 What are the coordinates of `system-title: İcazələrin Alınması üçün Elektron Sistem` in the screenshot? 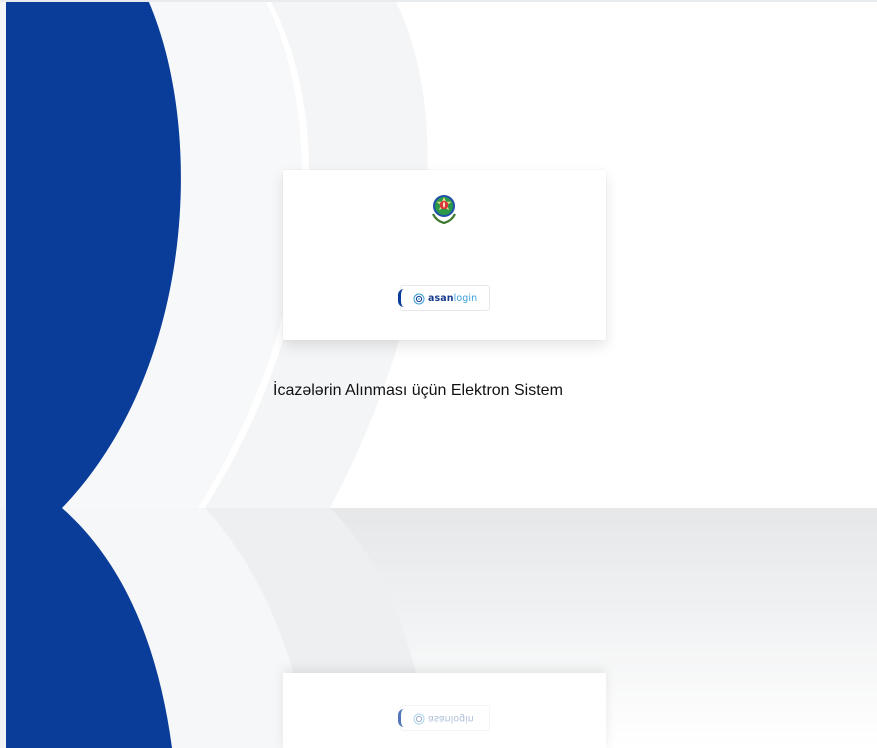 It's located at (418, 390).